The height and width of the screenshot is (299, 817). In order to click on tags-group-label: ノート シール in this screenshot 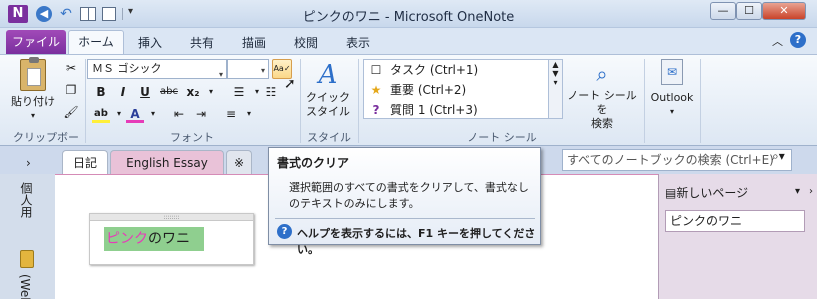, I will do `click(502, 137)`.